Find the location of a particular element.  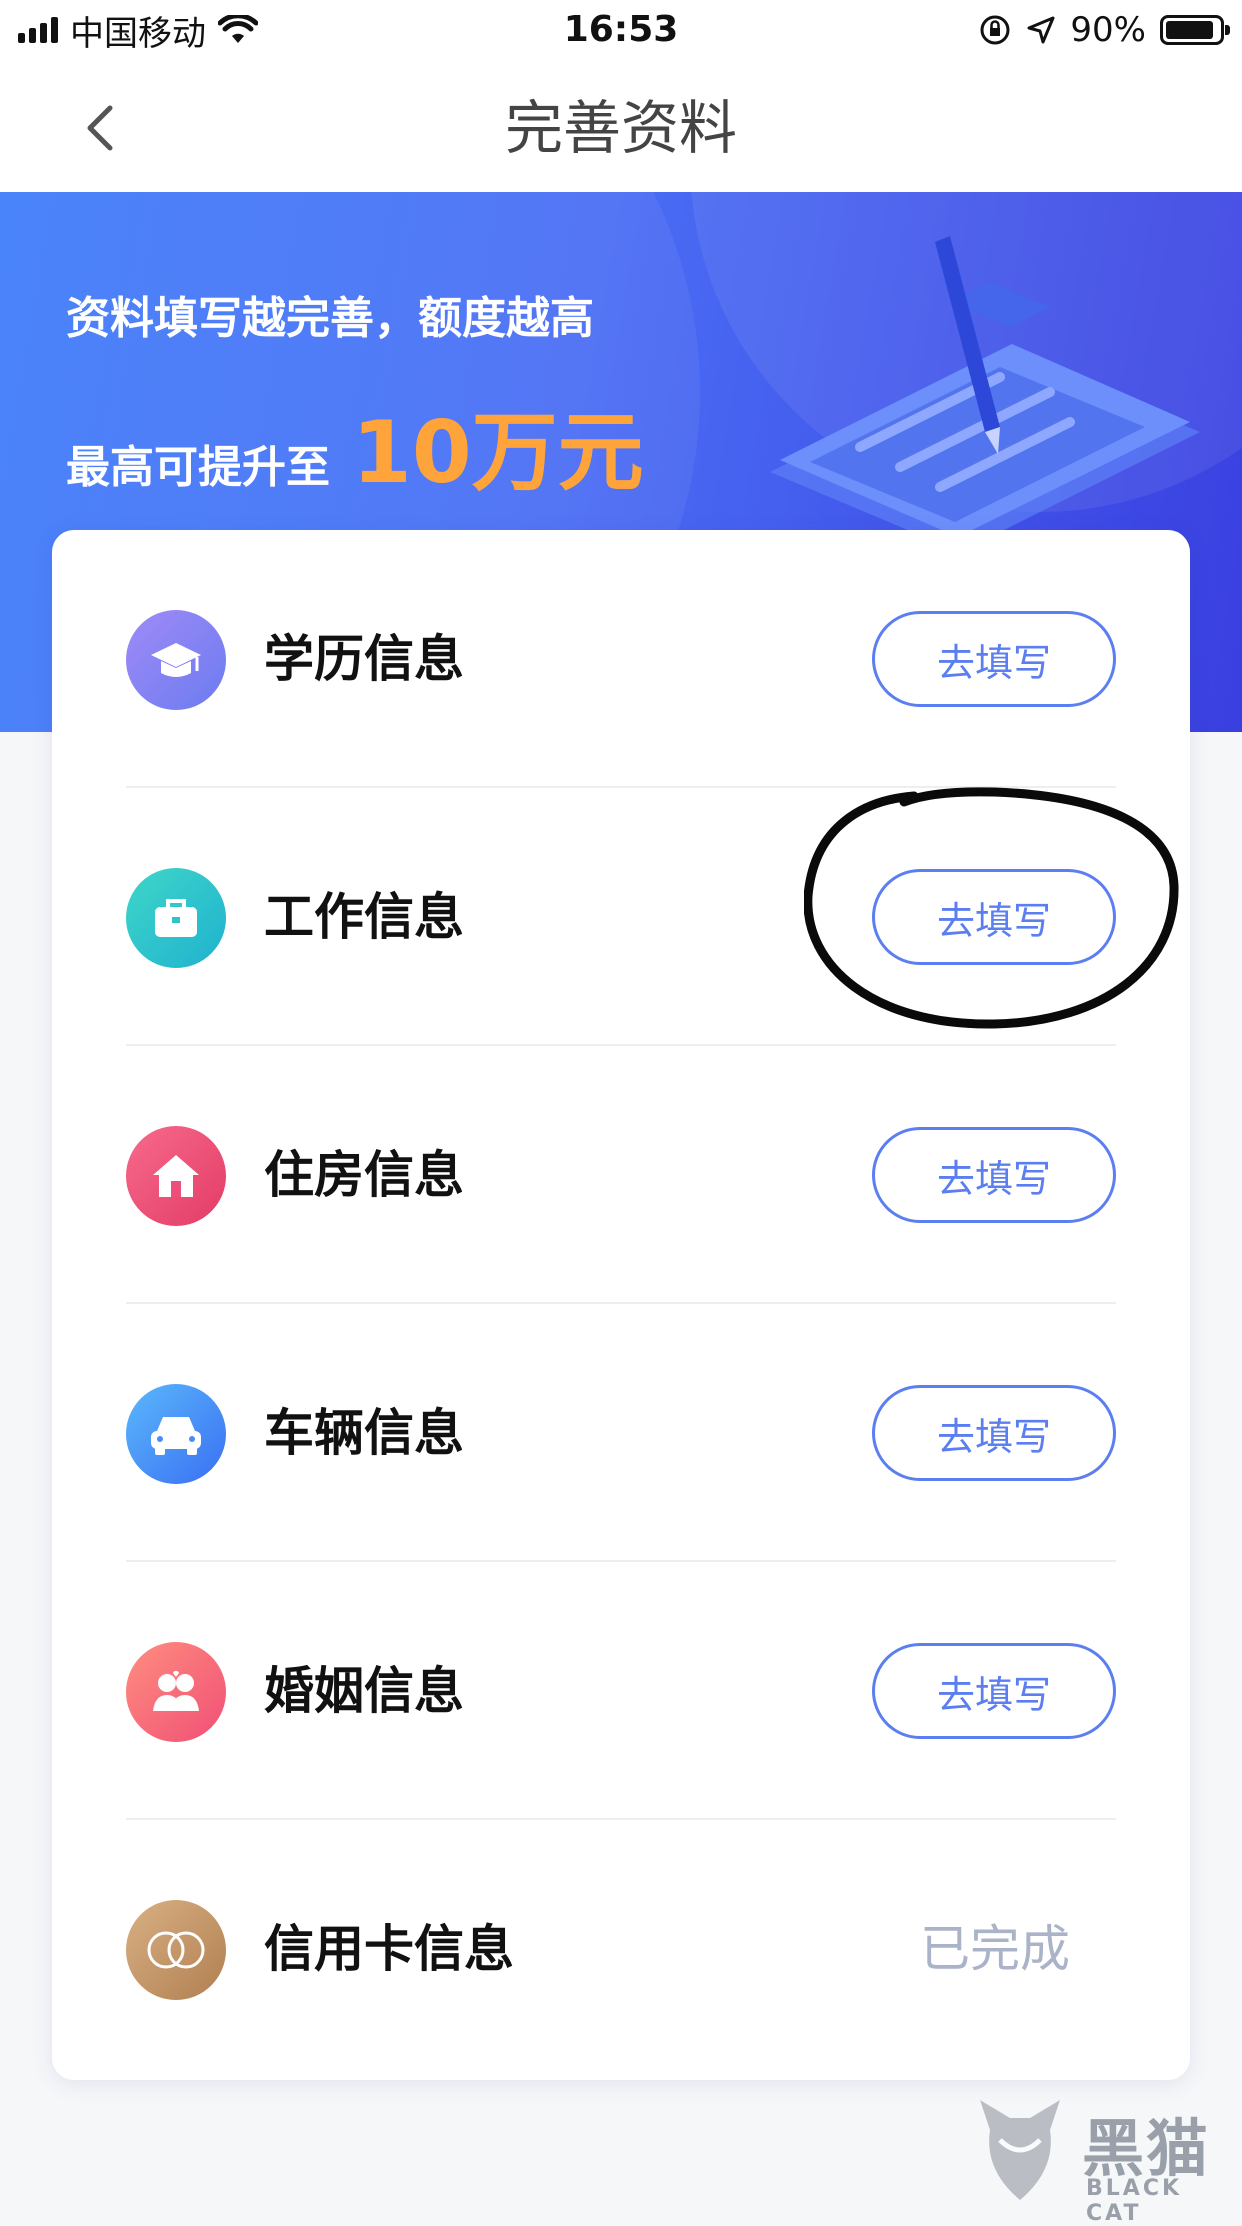

status-right: 90% is located at coordinates (1104, 30).